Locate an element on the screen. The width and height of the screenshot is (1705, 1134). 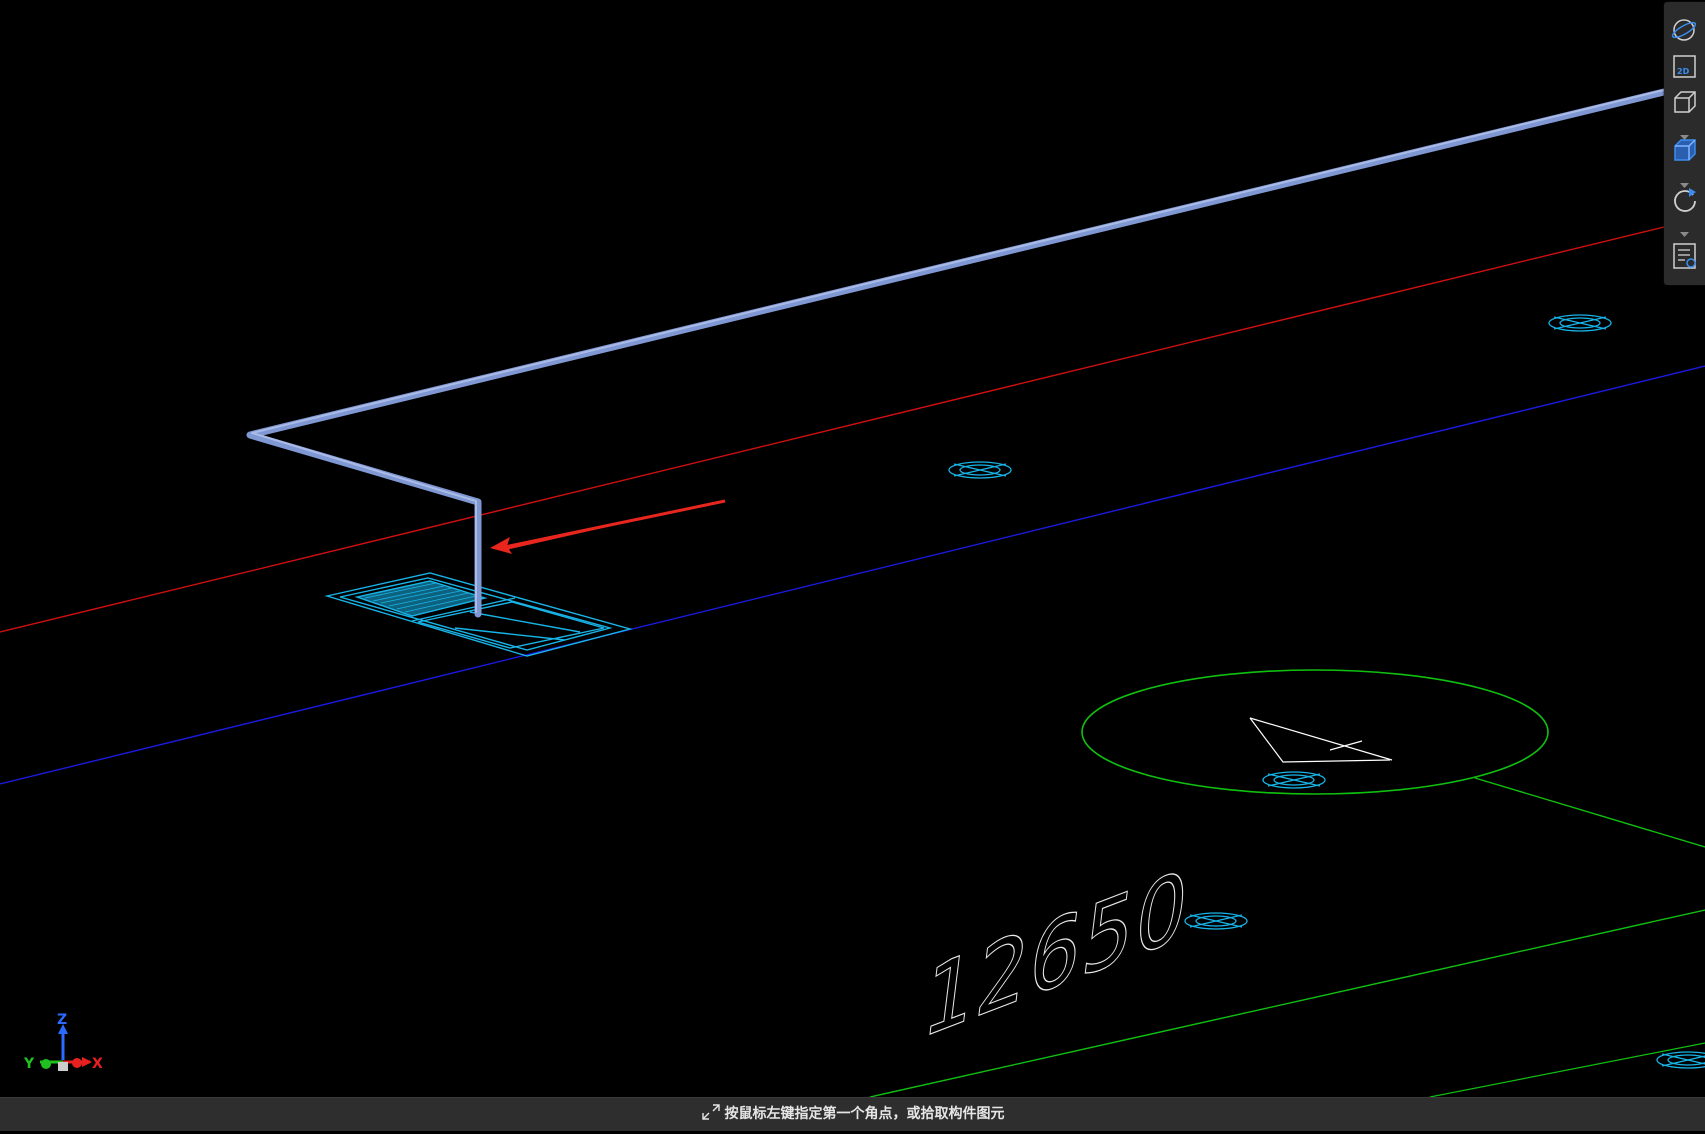
rotate-icon is located at coordinates (1684, 200).